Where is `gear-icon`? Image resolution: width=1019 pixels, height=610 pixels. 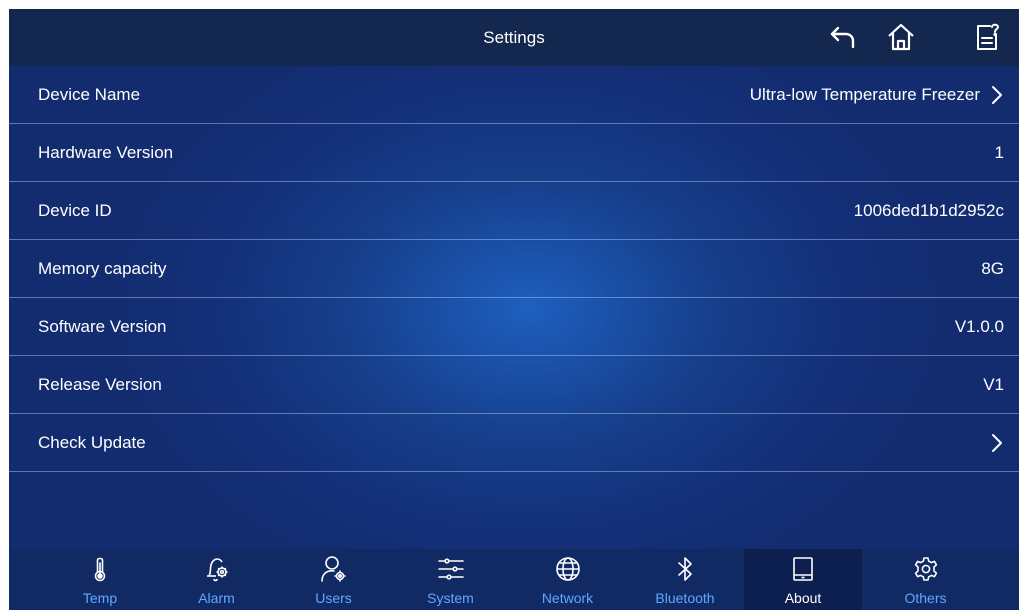
gear-icon is located at coordinates (926, 569).